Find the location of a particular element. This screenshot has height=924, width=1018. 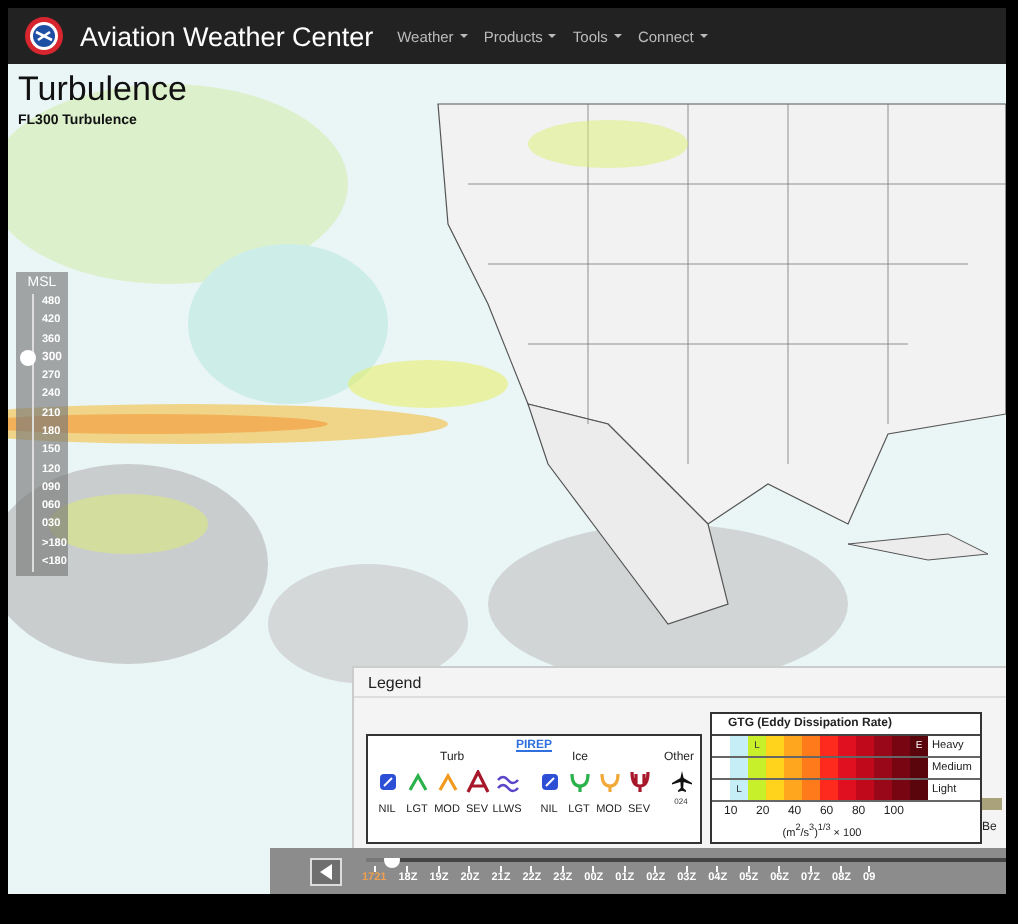

page-title: Turbulence is located at coordinates (102, 90).